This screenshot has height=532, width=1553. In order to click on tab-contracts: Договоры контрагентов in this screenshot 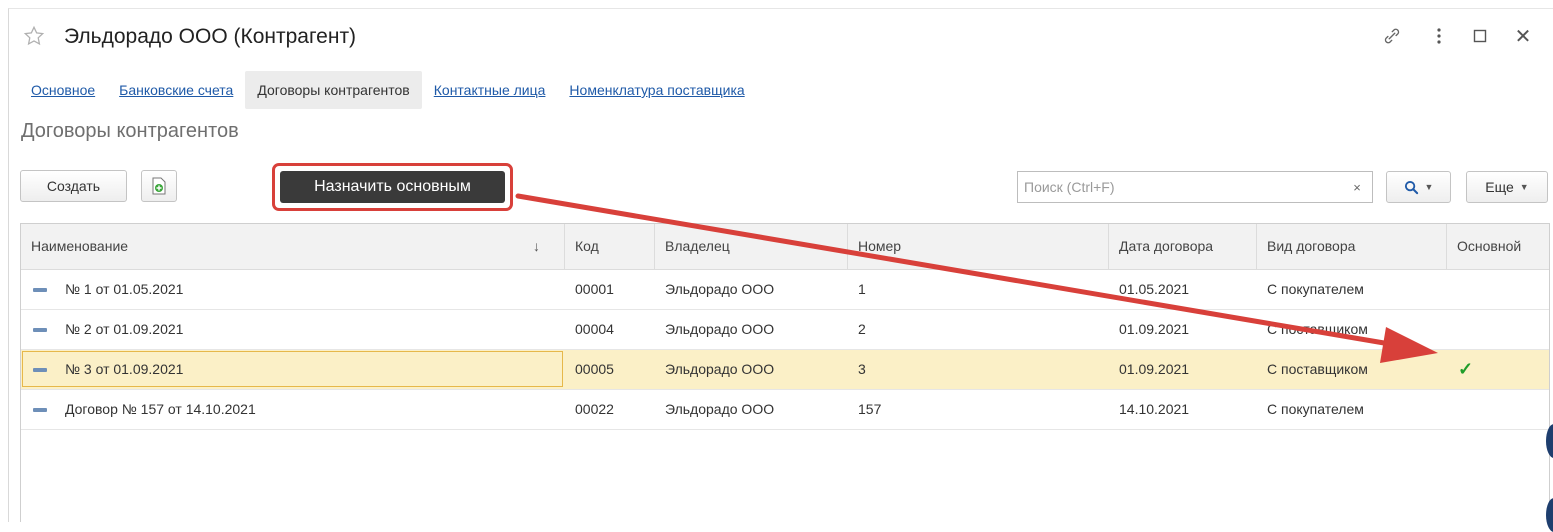, I will do `click(333, 90)`.